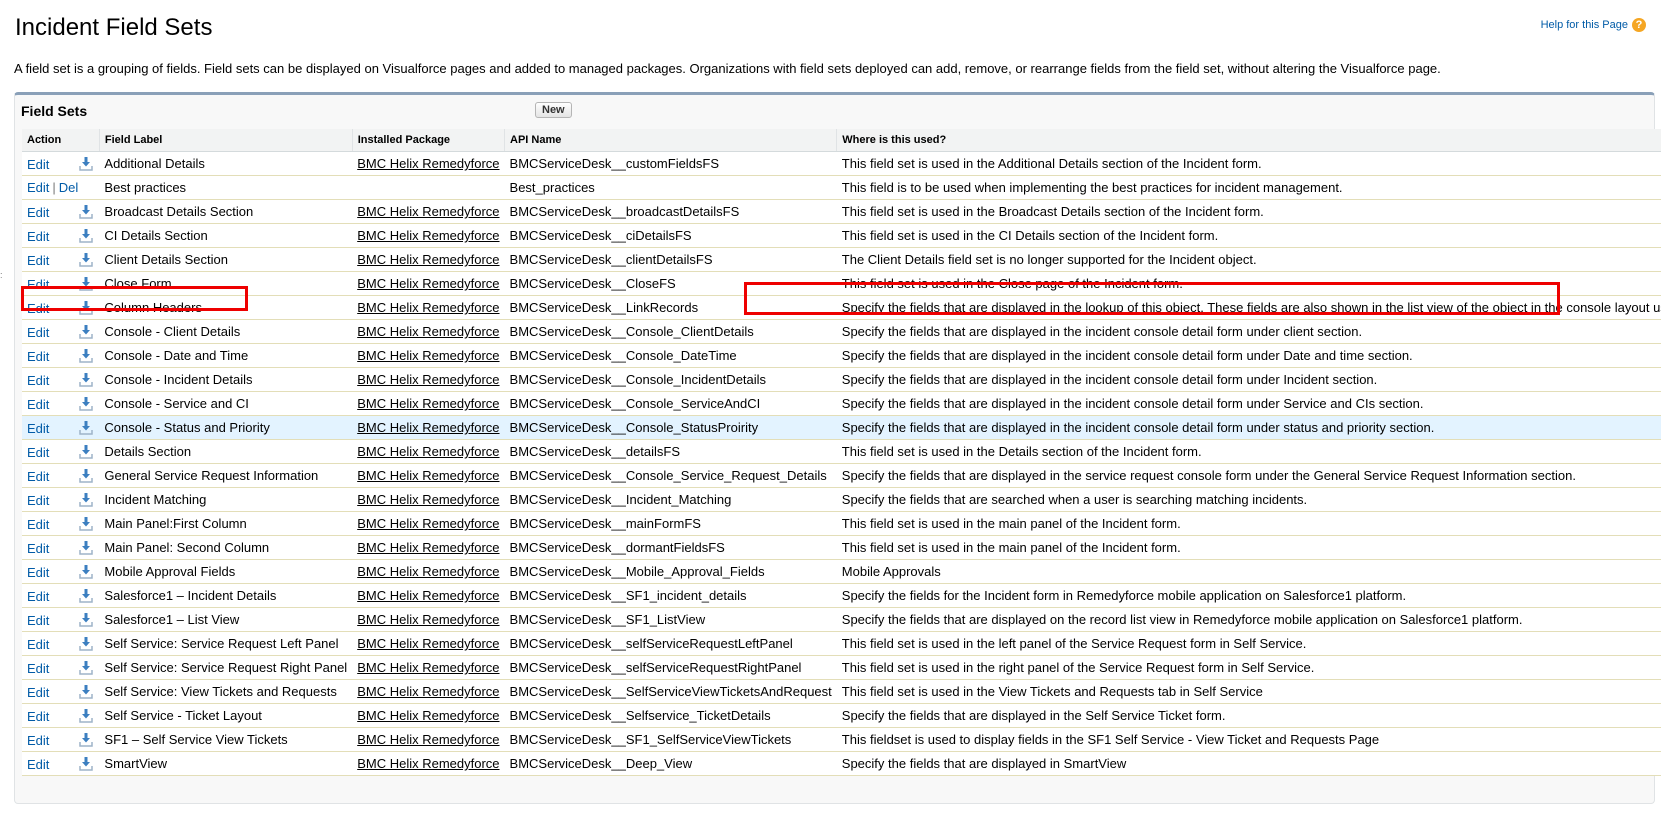  What do you see at coordinates (670, 307) in the screenshot?
I see `api-name-cell: BMCServiceDesk__LinkRecords` at bounding box center [670, 307].